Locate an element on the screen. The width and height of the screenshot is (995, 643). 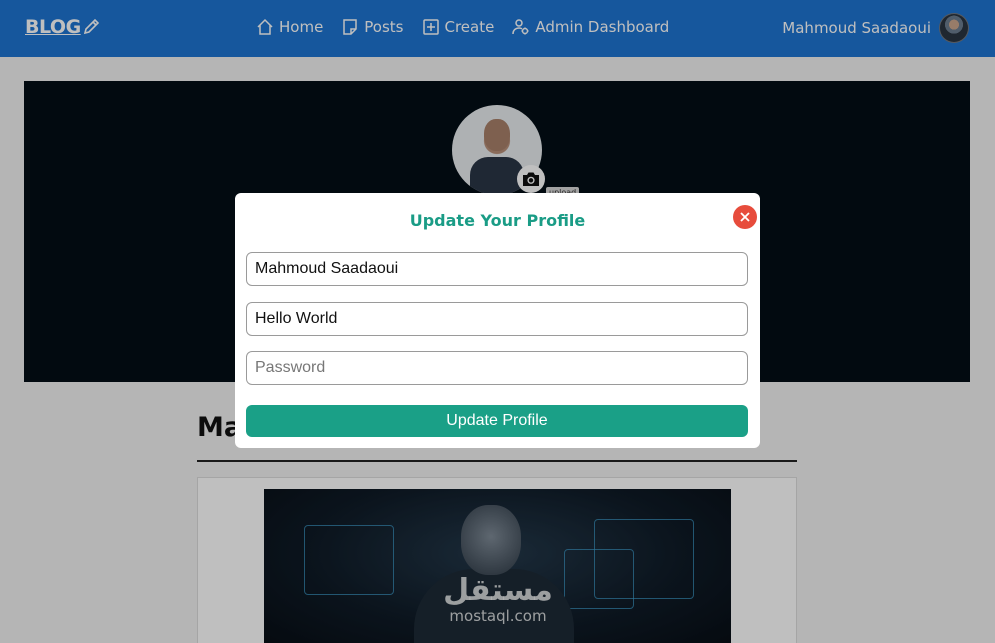
bio-input is located at coordinates (497, 319).